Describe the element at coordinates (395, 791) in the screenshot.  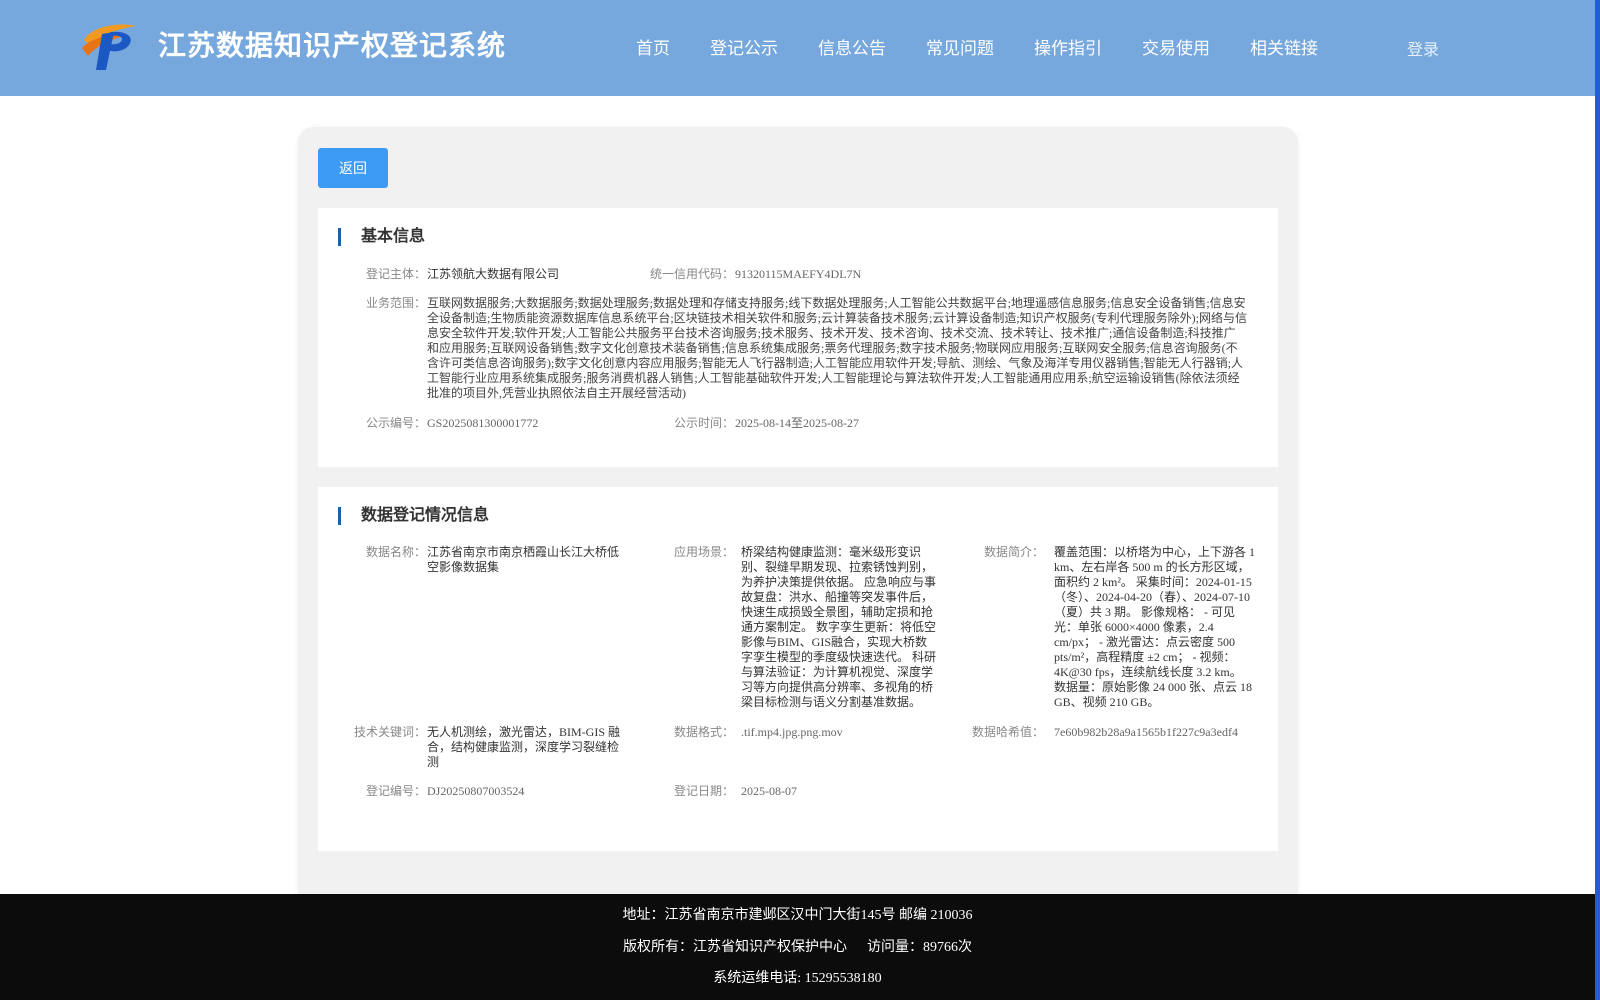
I see `reg-number-label: 登记编号：` at that location.